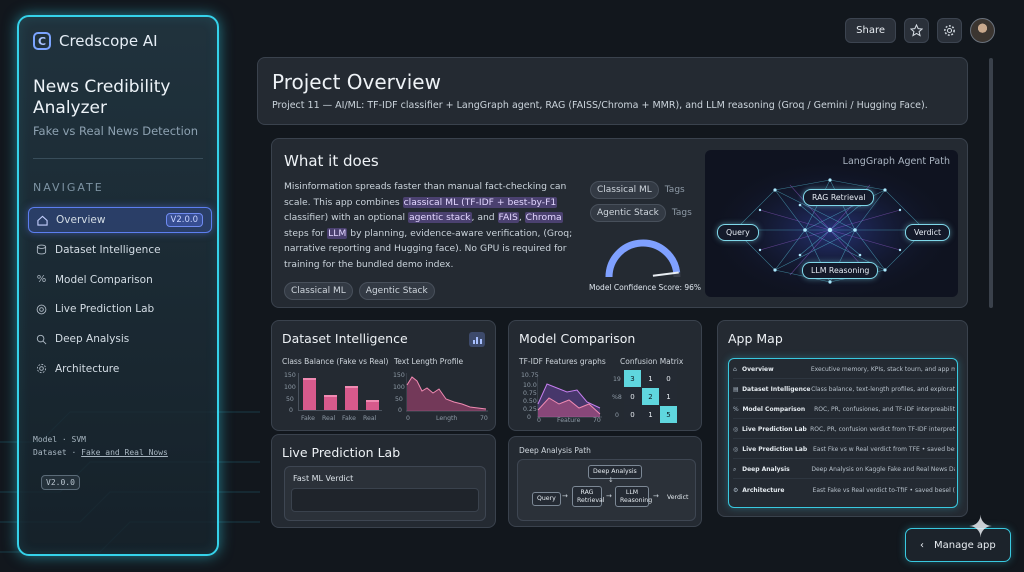 This screenshot has width=1024, height=572. I want to click on chip-agentic-stack: Agentic Stack, so click(396, 291).